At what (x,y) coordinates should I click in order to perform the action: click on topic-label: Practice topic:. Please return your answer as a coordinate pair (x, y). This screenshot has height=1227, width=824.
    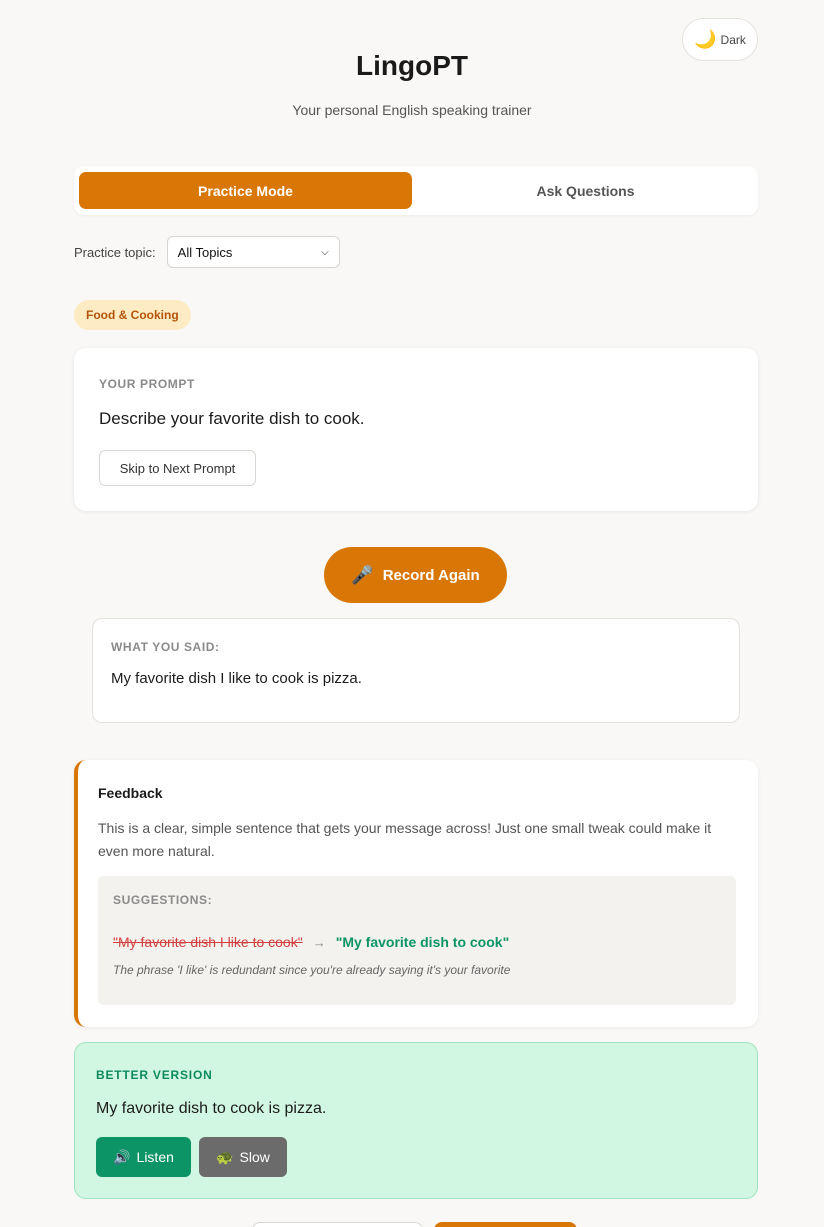
    Looking at the image, I should click on (115, 252).